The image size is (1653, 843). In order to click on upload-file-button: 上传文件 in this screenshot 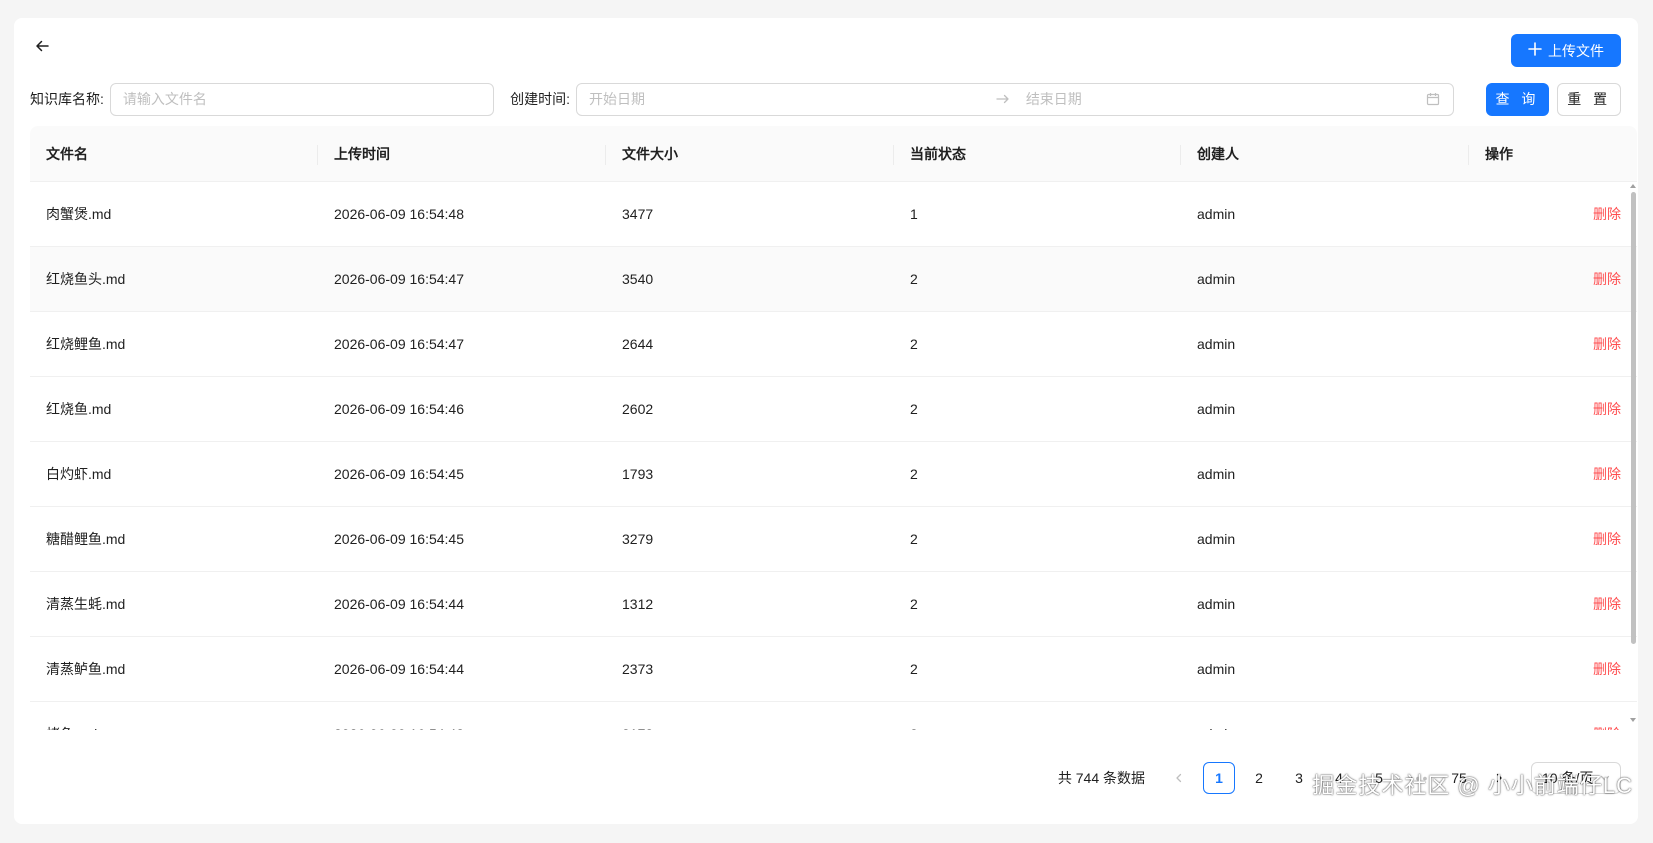, I will do `click(1566, 50)`.